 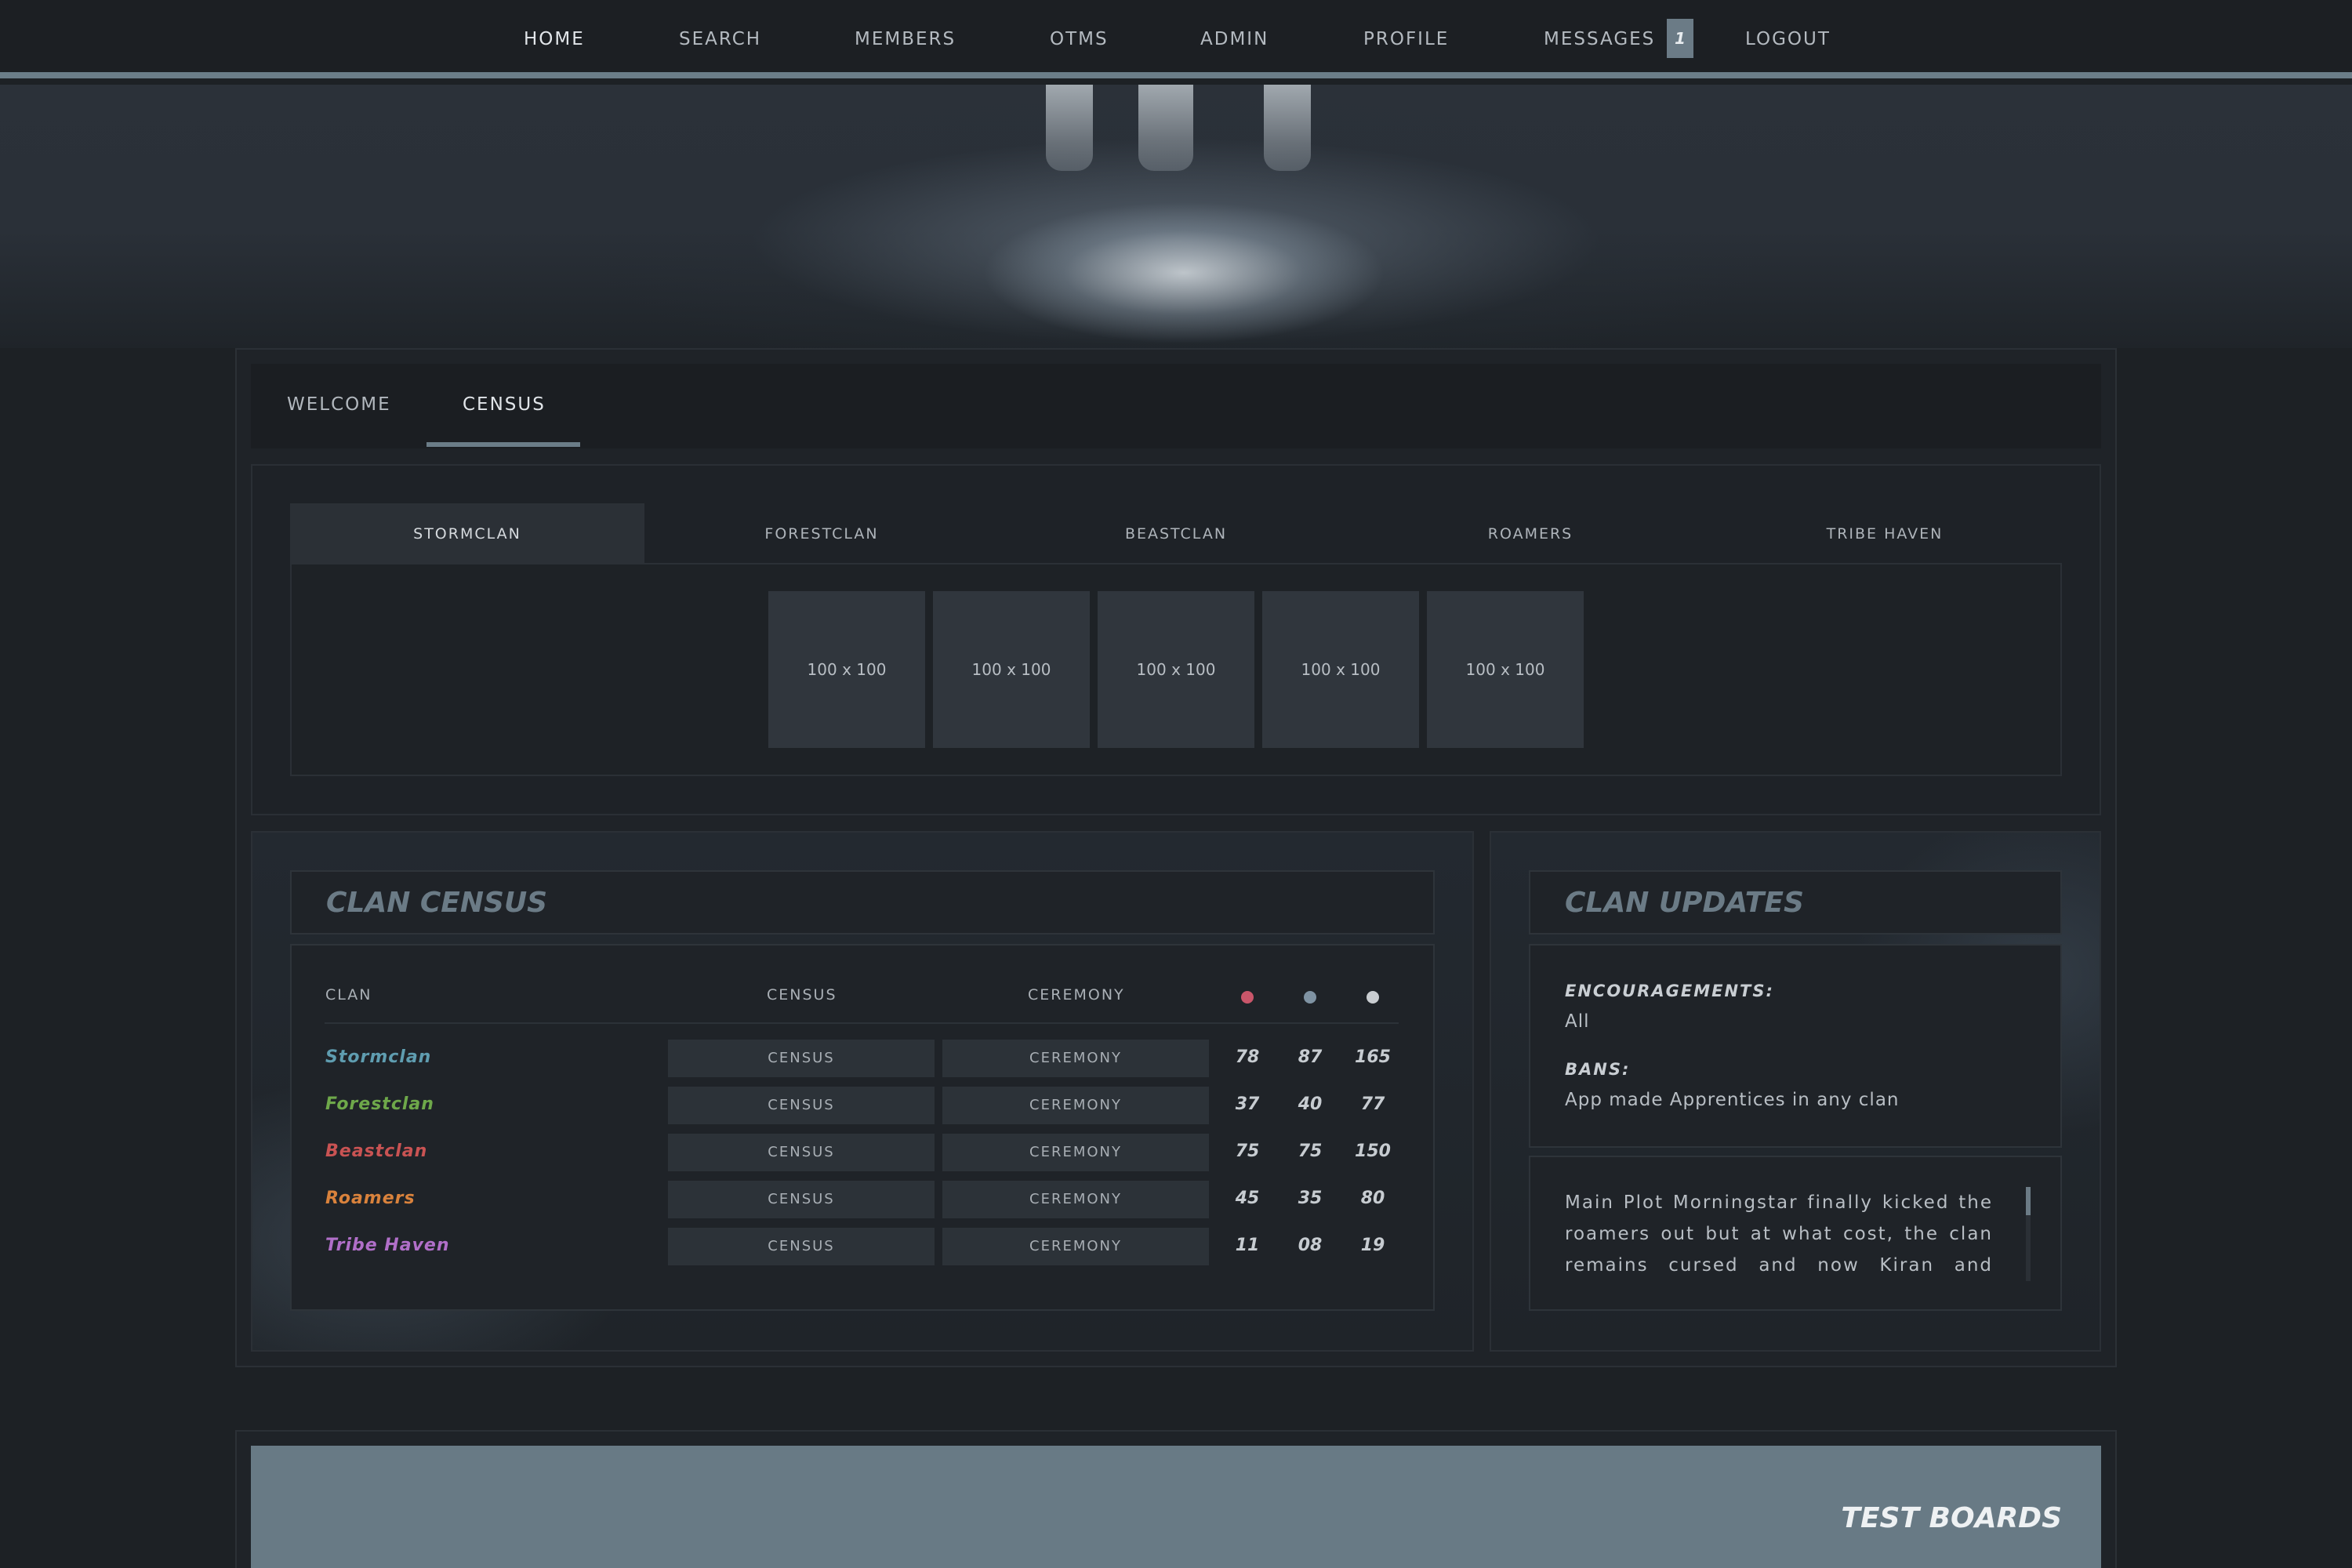 What do you see at coordinates (1247, 1057) in the screenshot?
I see `count-a: 78` at bounding box center [1247, 1057].